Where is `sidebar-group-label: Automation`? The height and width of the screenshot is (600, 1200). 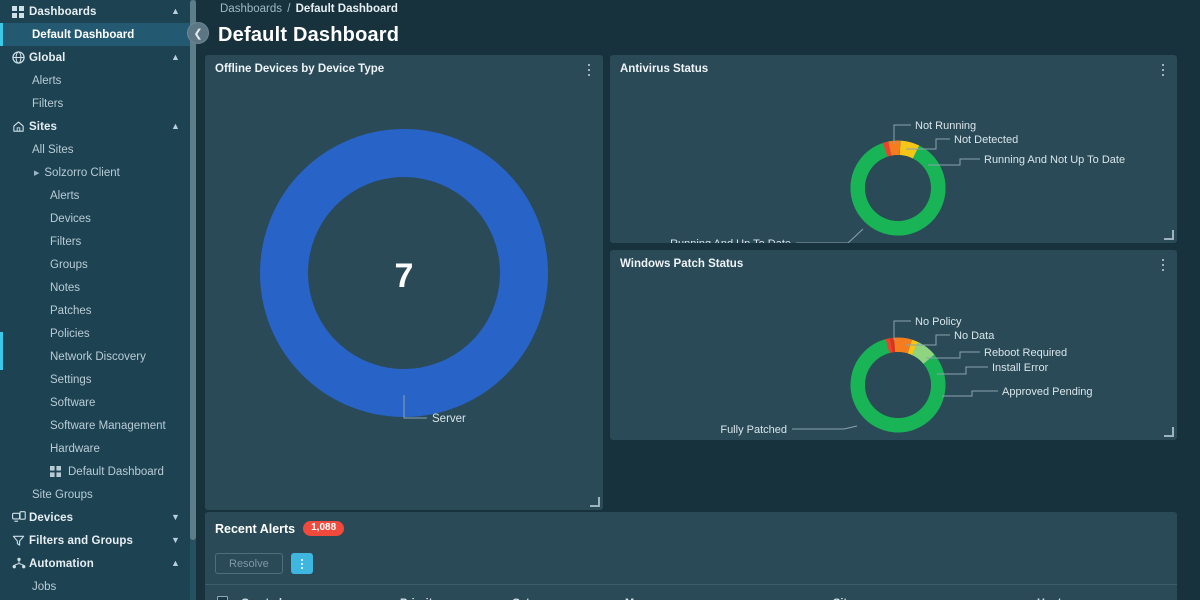 sidebar-group-label: Automation is located at coordinates (61, 563).